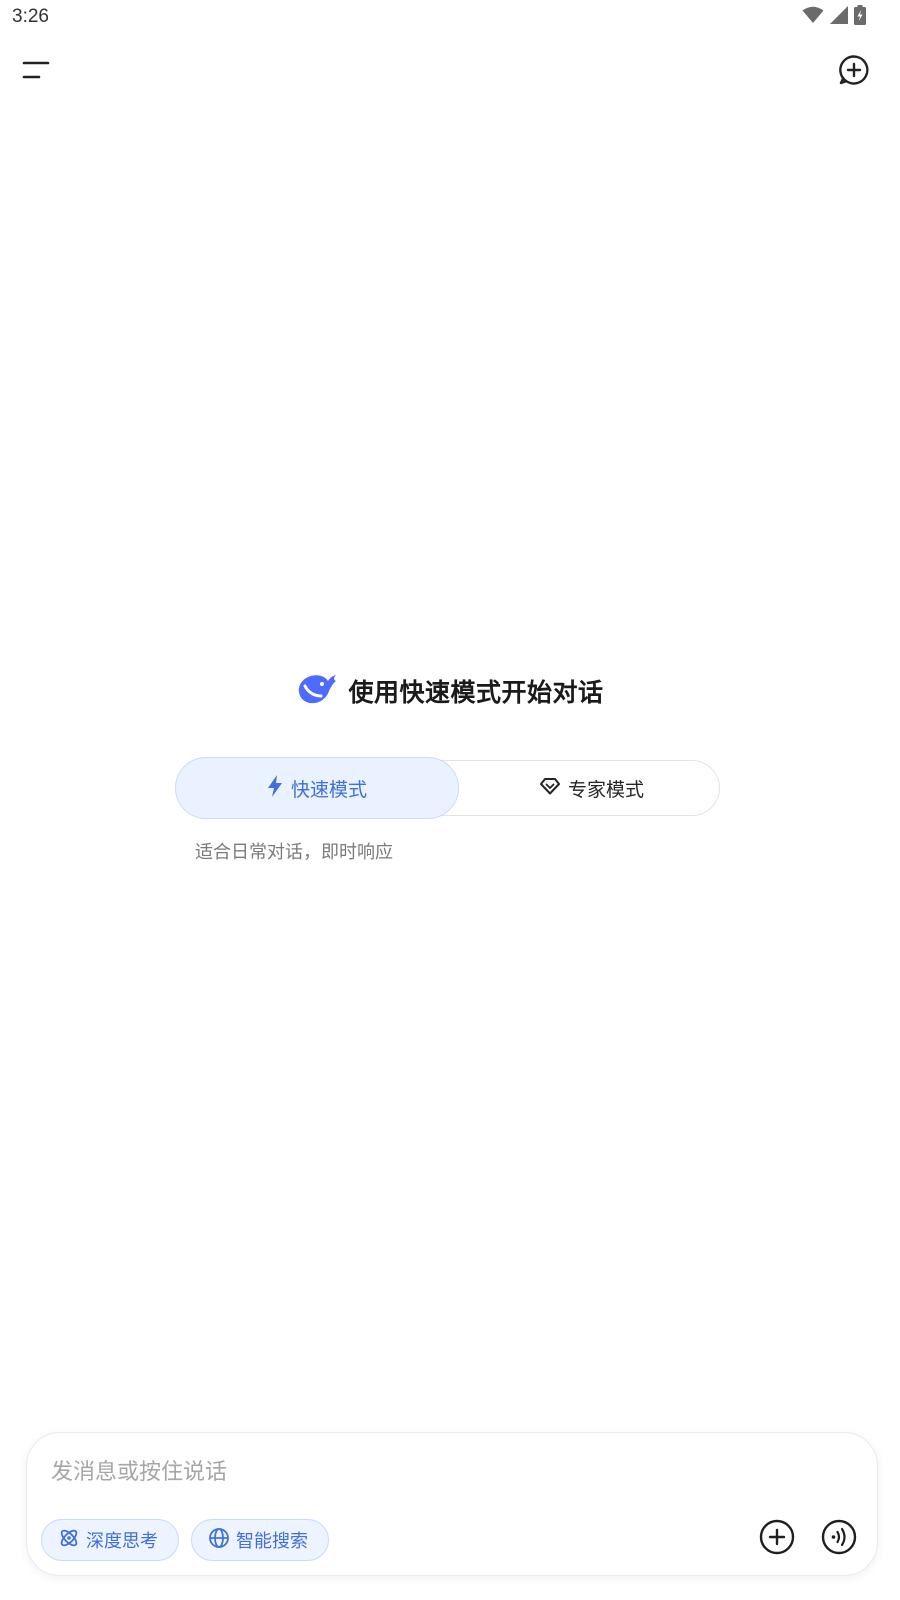 Image resolution: width=900 pixels, height=1600 pixels. I want to click on new-chat-icon, so click(854, 72).